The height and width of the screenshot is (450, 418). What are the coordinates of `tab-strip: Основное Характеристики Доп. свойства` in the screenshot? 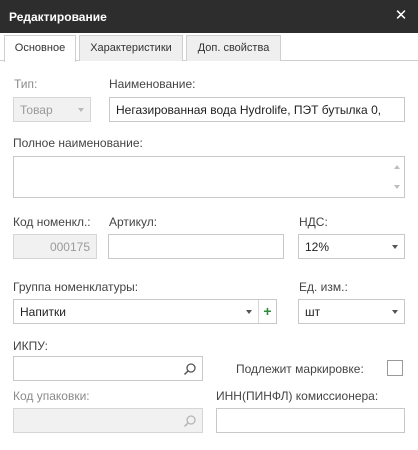 It's located at (209, 47).